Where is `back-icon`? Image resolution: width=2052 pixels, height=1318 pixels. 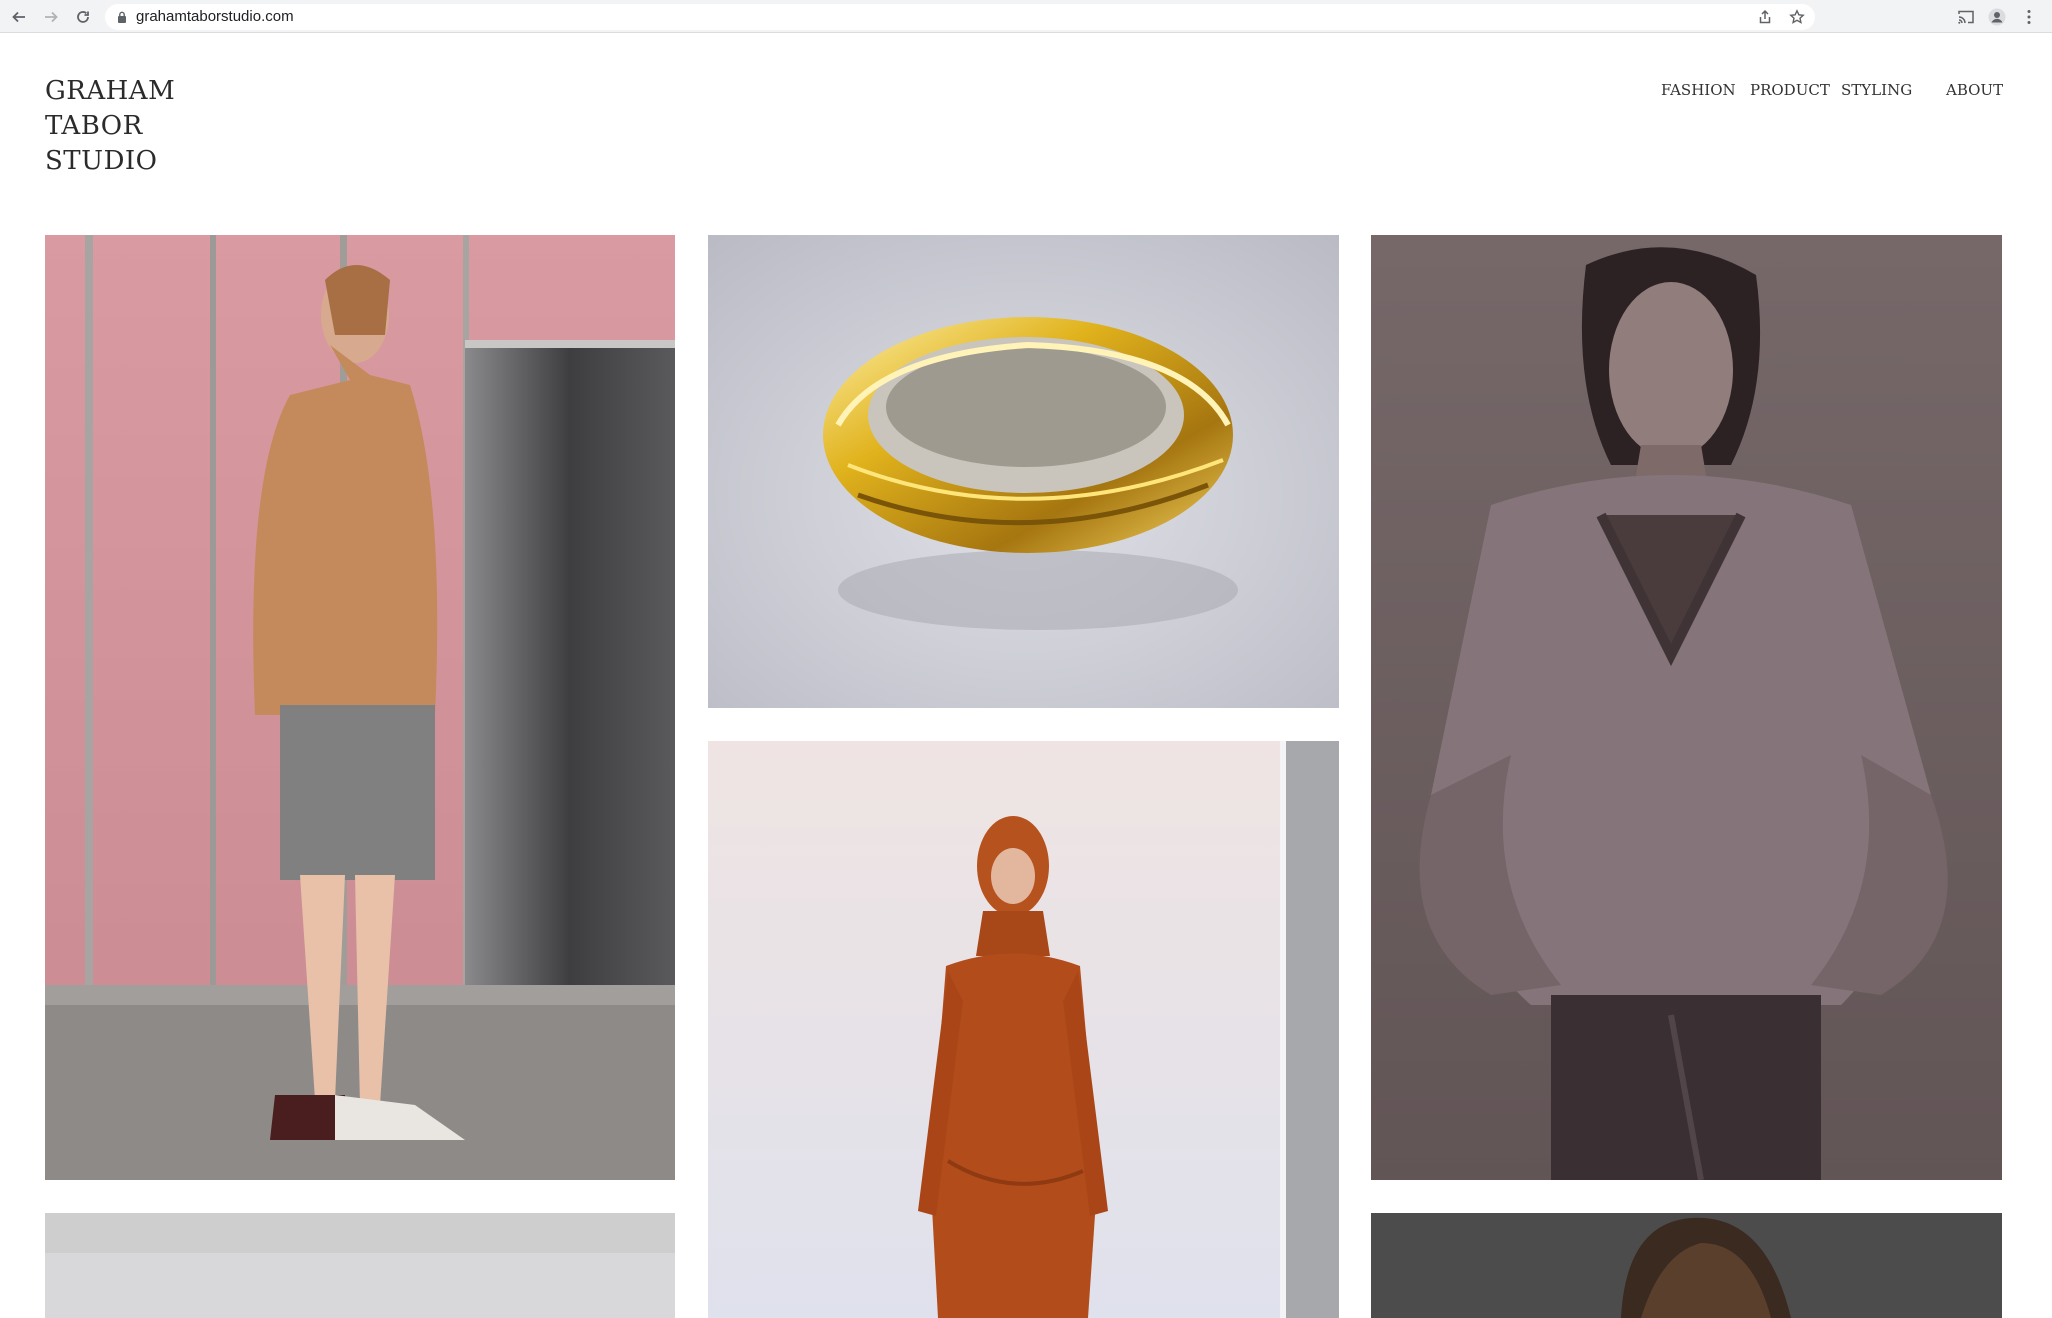
back-icon is located at coordinates (19, 17).